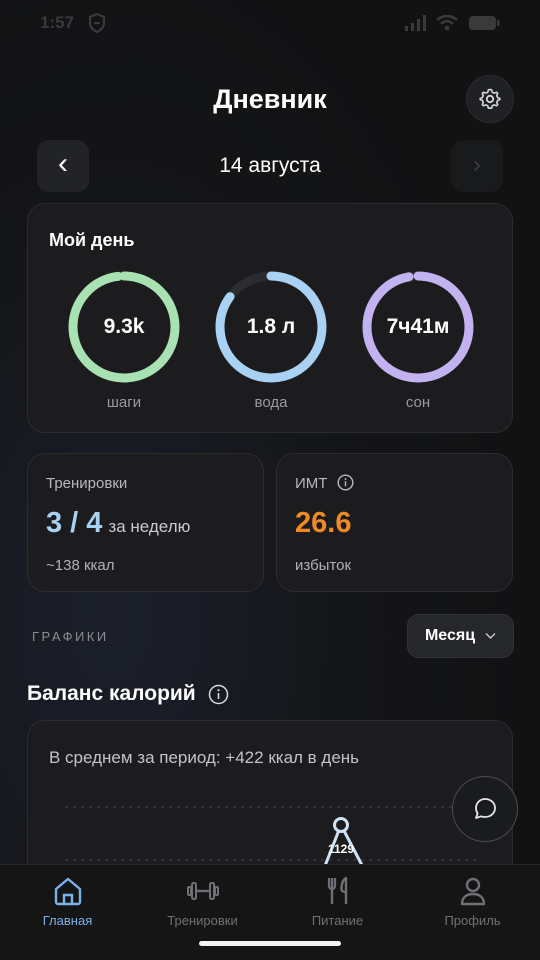 The image size is (540, 960). Describe the element at coordinates (472, 920) in the screenshot. I see `nav-label-profile: Профиль` at that location.